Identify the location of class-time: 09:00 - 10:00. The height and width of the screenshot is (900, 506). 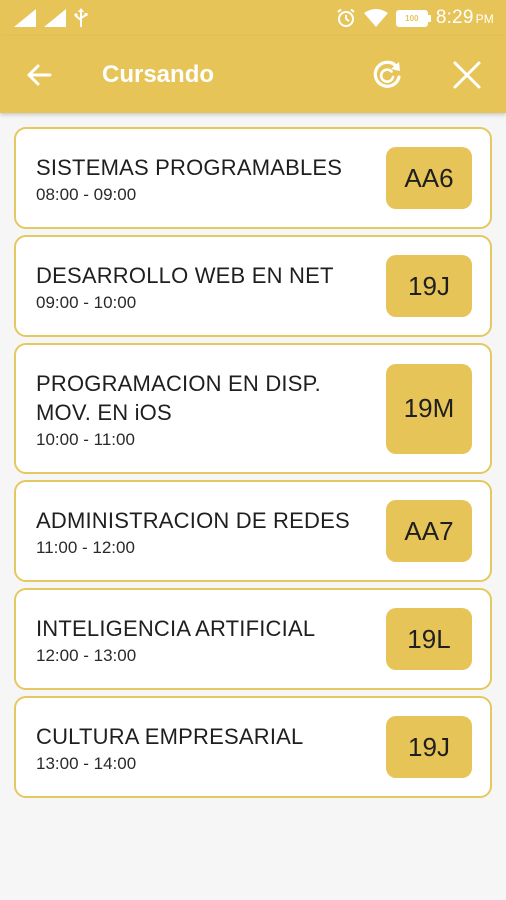
(86, 302).